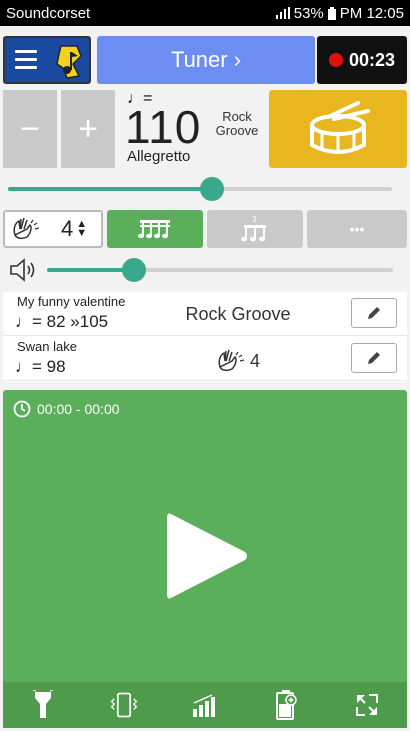 Image resolution: width=410 pixels, height=731 pixels. I want to click on sixteenth-notes-icon, so click(154, 229).